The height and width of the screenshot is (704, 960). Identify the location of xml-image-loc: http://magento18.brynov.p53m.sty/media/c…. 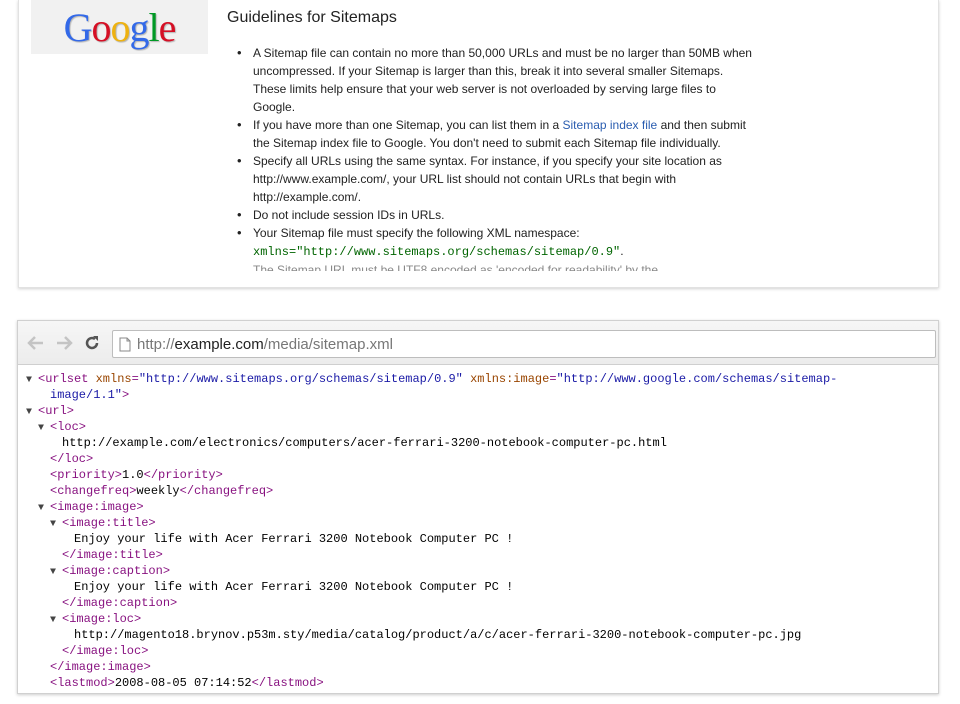
(438, 635).